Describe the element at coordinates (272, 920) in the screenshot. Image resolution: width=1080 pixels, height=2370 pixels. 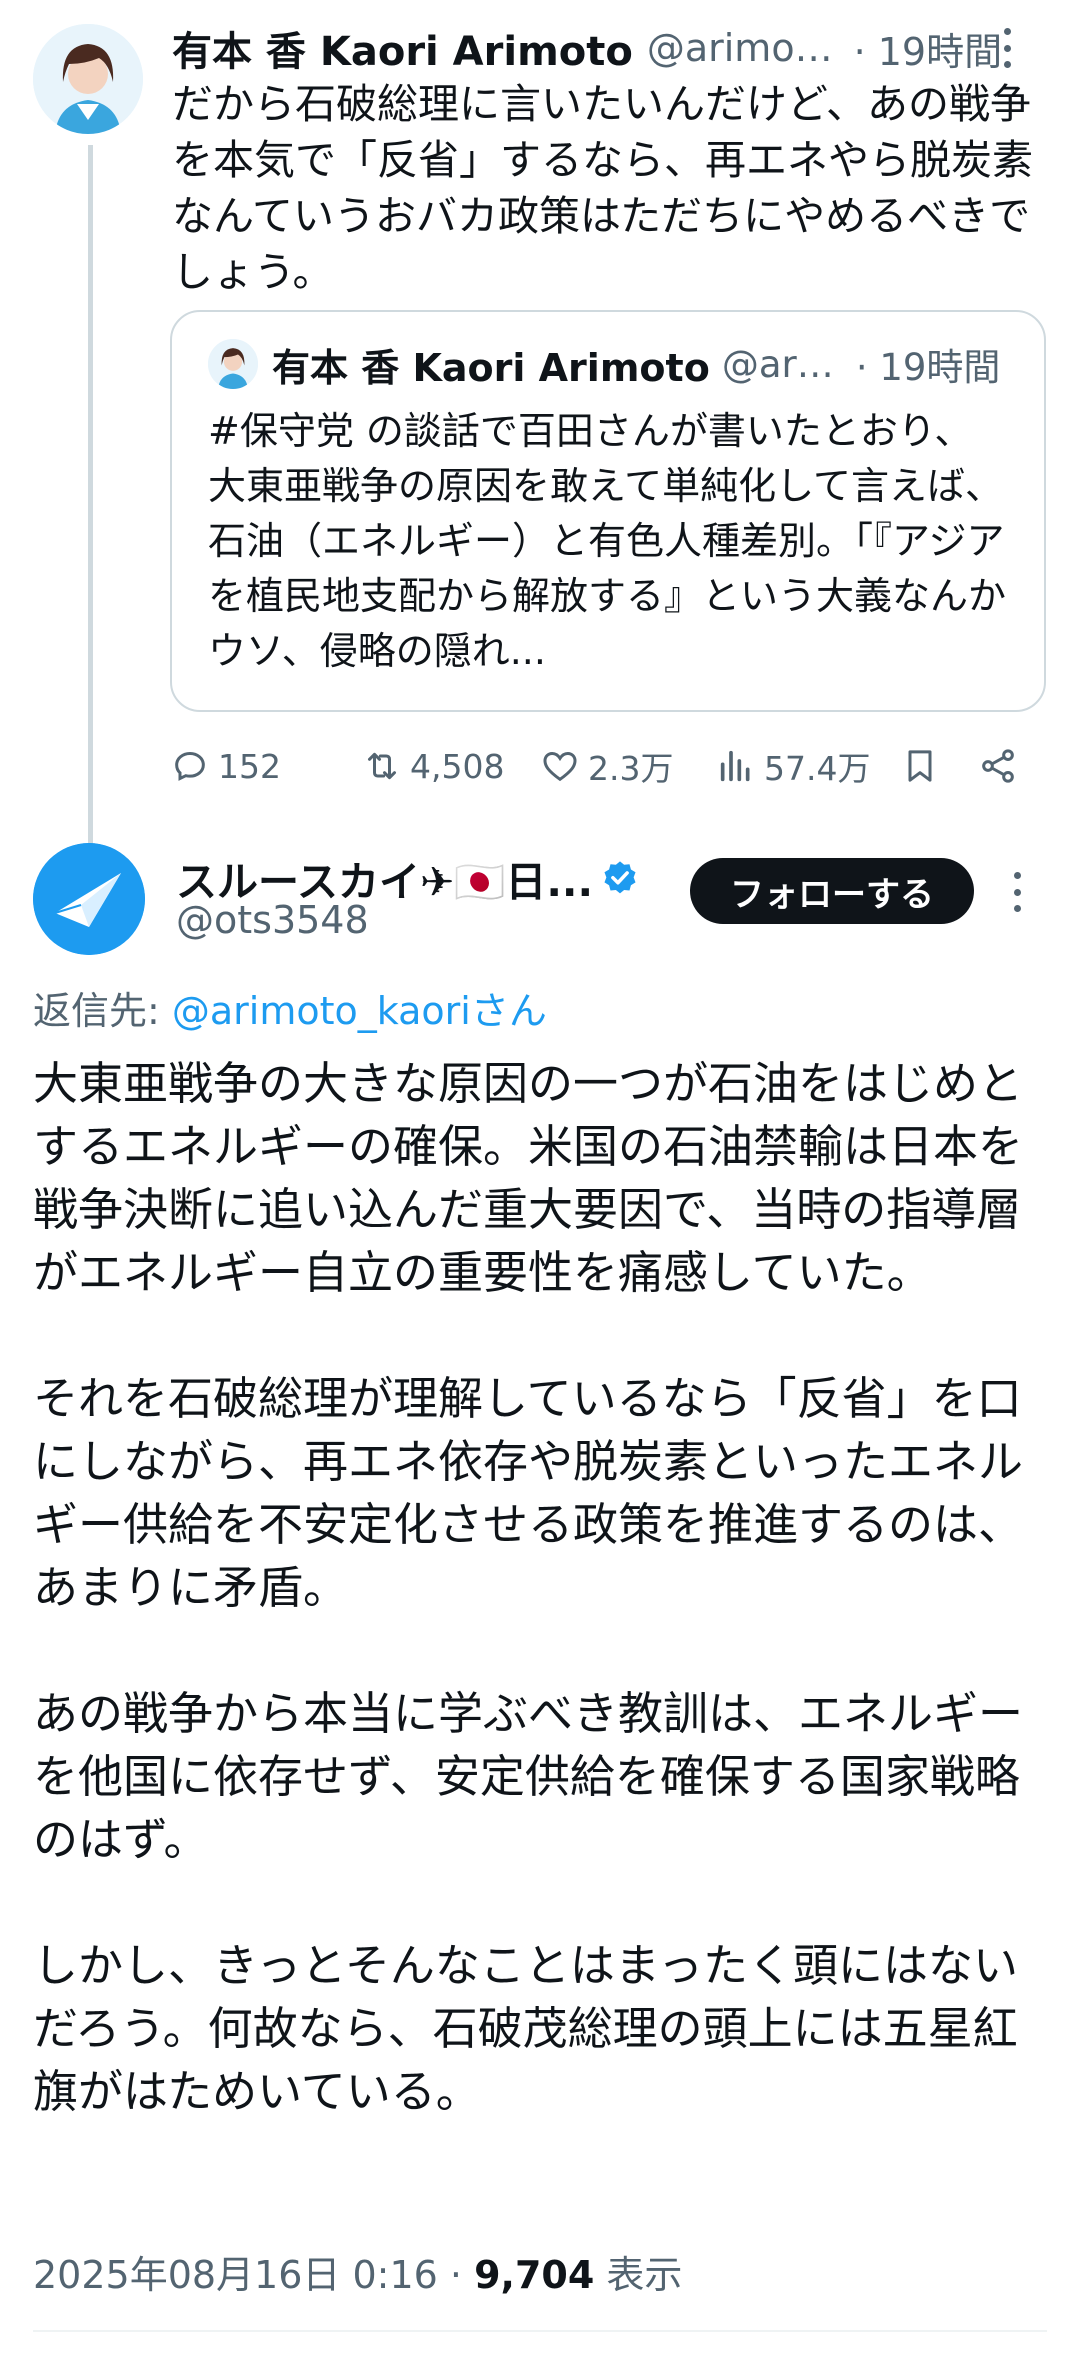
I see `author-handle: @ots3548` at that location.